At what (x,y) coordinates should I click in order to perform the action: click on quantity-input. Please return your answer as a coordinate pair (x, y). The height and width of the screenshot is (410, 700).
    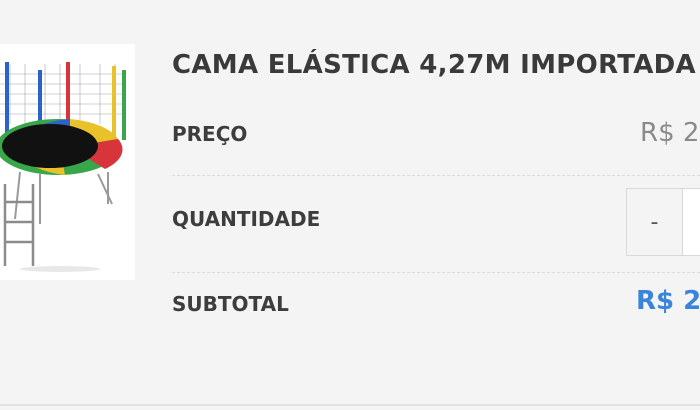
    Looking at the image, I should click on (691, 222).